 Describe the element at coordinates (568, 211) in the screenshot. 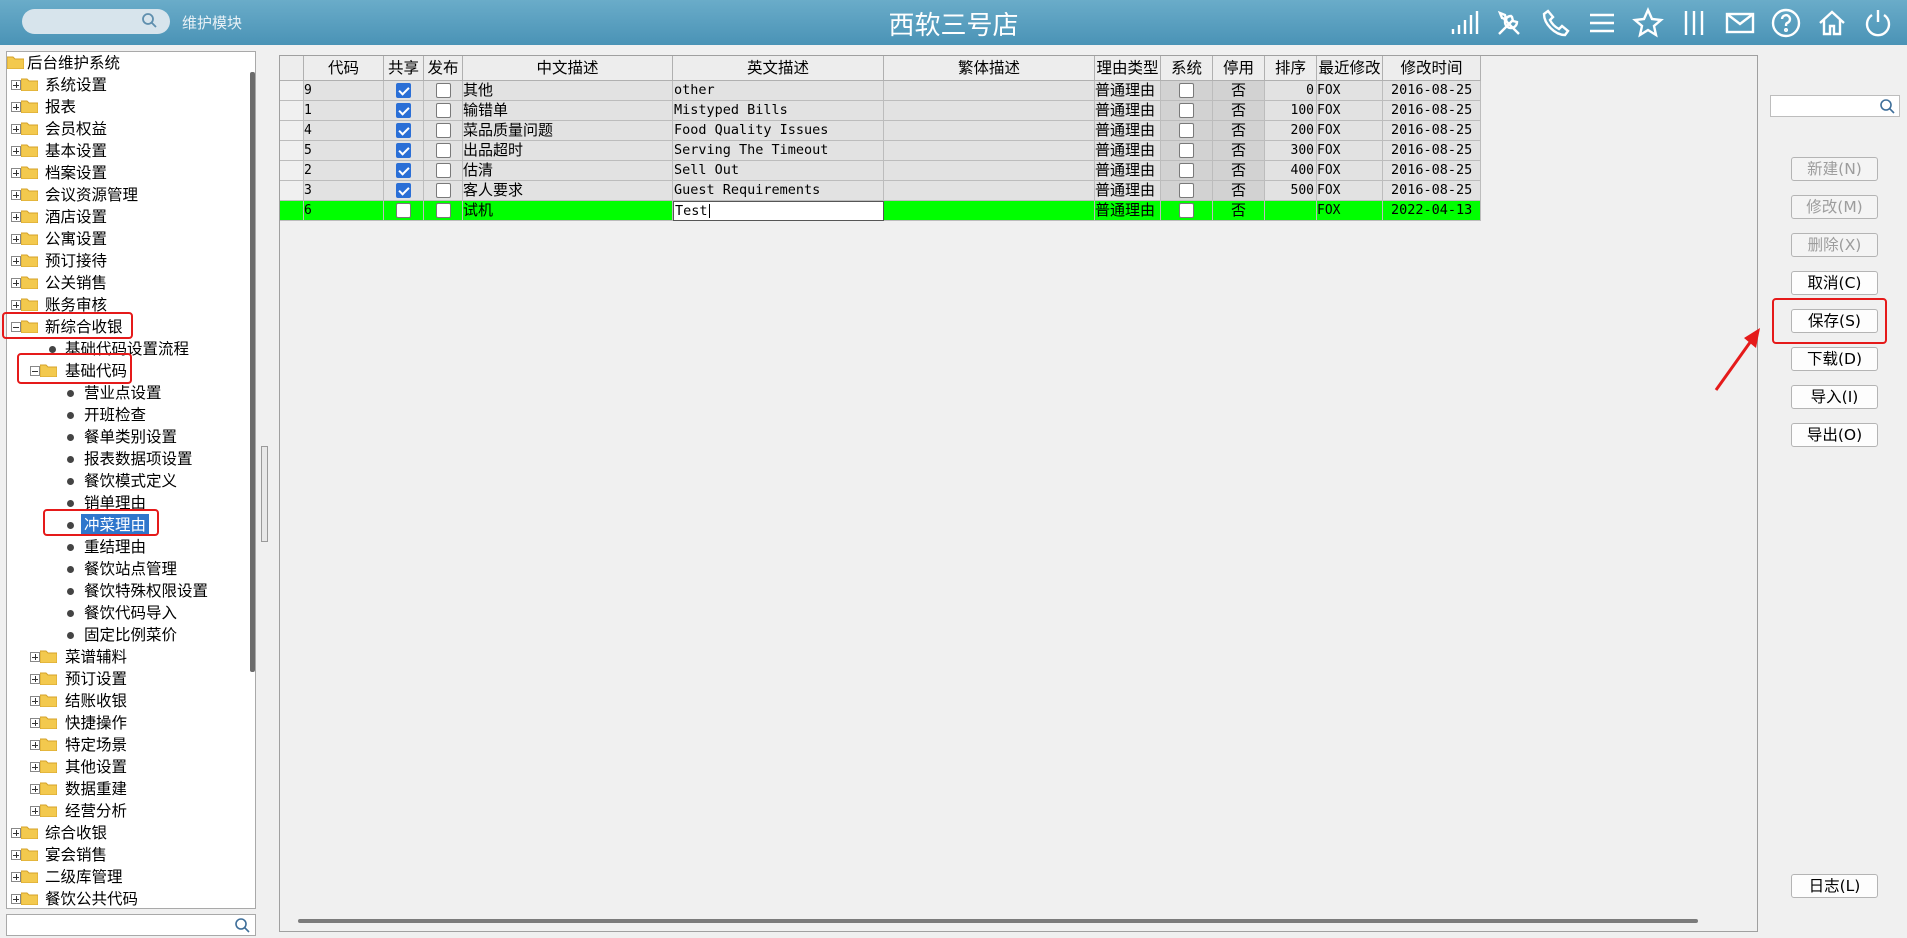

I see `cell-cn: 试机` at that location.